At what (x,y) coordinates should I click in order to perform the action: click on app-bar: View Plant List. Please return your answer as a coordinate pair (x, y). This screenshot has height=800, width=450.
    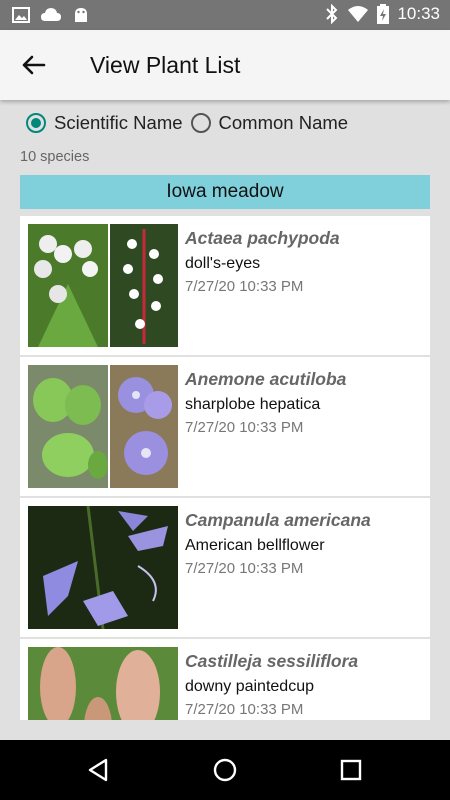
    Looking at the image, I should click on (225, 65).